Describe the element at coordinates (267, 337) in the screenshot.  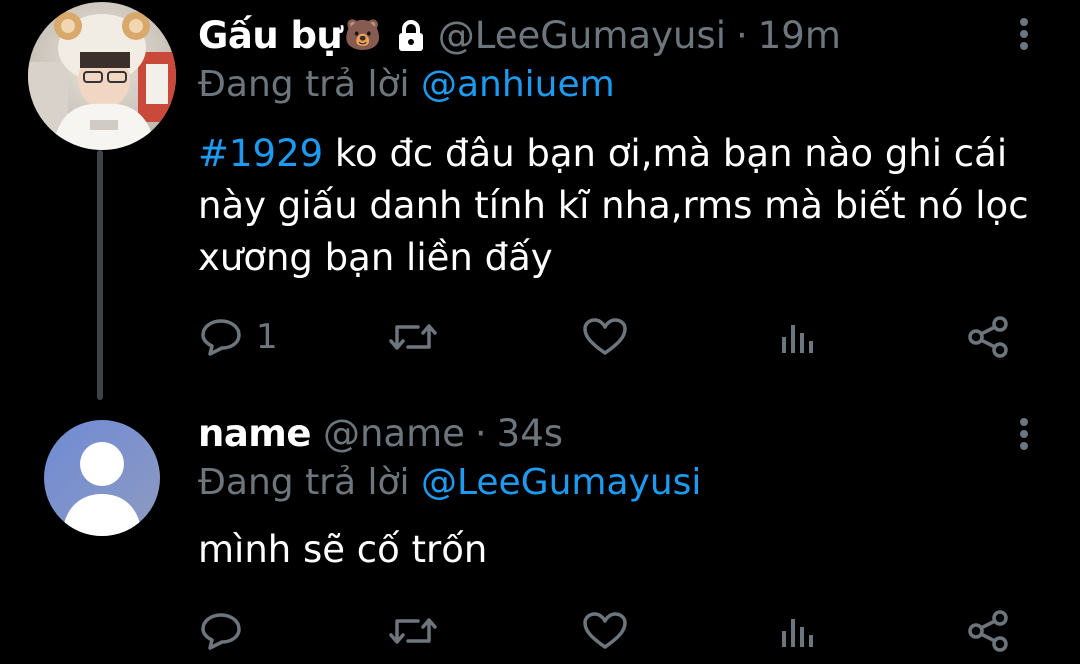
I see `reply-count: 1` at that location.